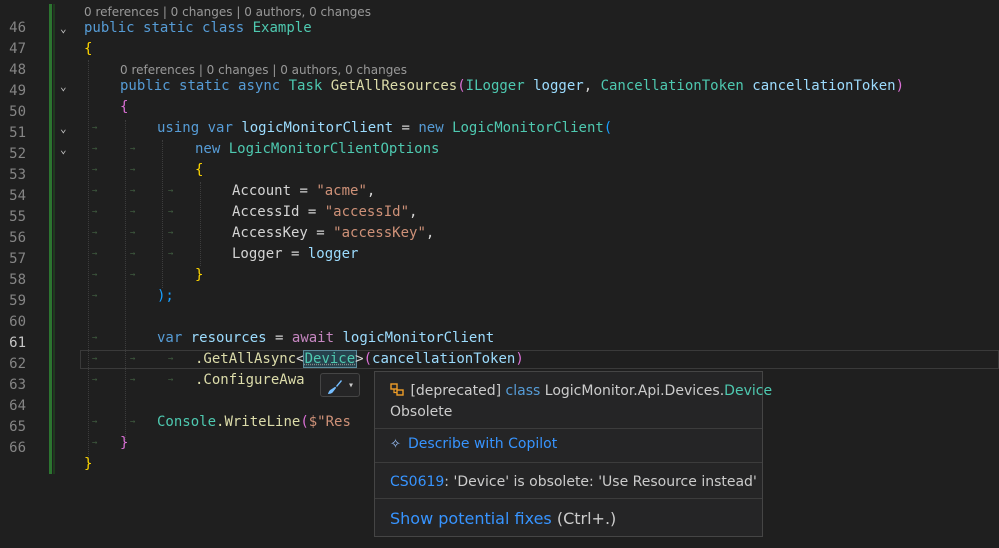  I want to click on code-line-62: .ConfigureAwal, so click(265, 380).